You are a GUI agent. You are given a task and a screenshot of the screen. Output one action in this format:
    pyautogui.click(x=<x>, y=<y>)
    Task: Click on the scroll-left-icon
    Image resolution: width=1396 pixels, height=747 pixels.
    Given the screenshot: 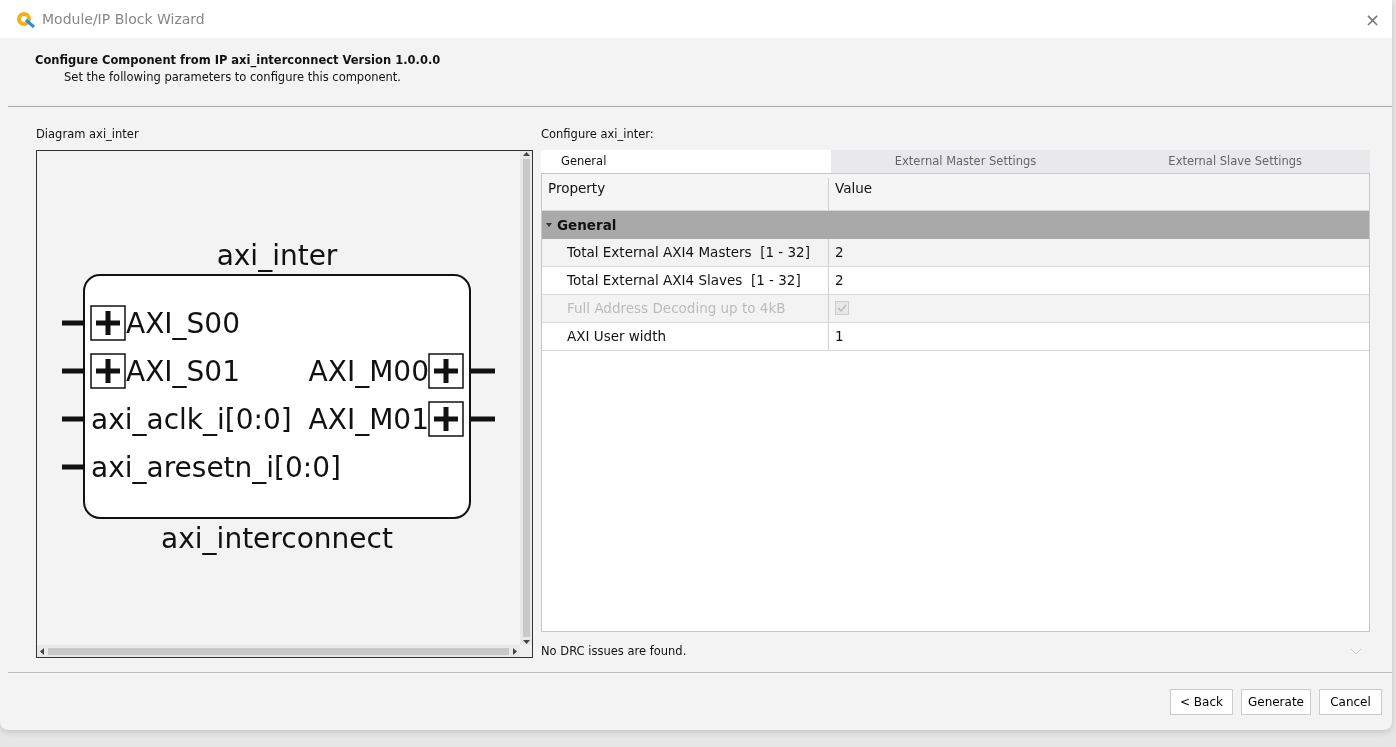 What is the action you would take?
    pyautogui.click(x=42, y=651)
    